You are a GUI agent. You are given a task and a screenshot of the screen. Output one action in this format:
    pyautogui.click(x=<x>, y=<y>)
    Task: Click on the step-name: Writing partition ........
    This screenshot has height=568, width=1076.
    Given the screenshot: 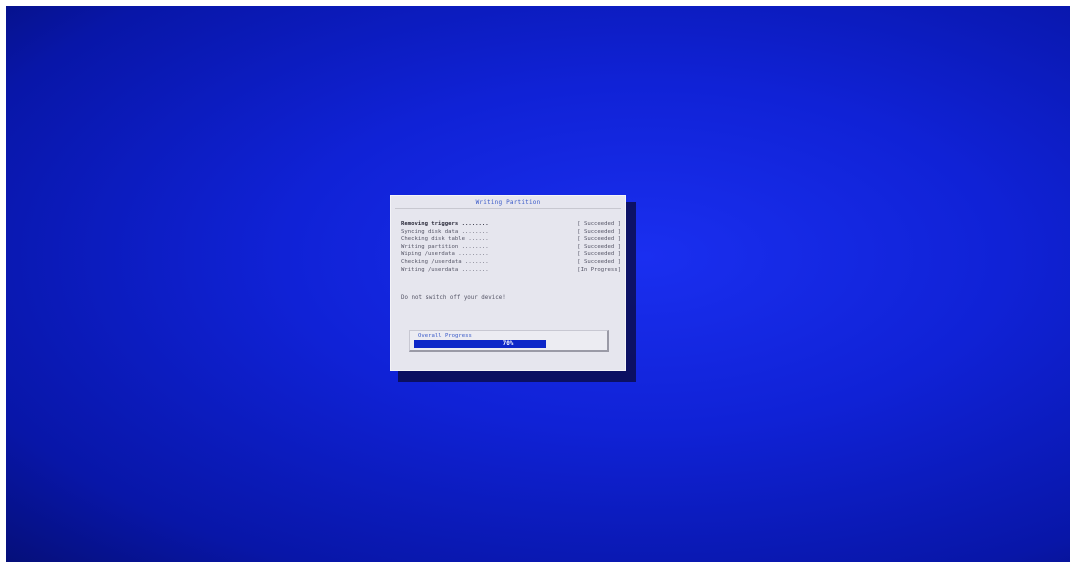 What is the action you would take?
    pyautogui.click(x=445, y=246)
    